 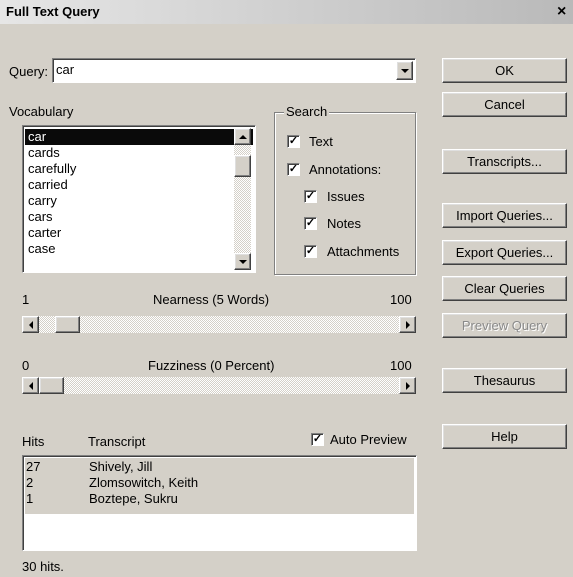 I want to click on notes-checkbox-label: Notes, so click(x=344, y=223).